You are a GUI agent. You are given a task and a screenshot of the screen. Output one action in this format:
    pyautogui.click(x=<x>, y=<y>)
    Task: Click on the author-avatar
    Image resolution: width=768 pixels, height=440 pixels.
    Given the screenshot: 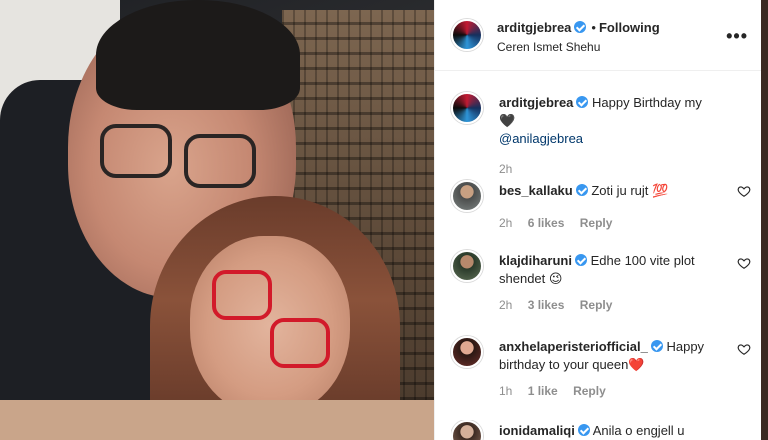 What is the action you would take?
    pyautogui.click(x=467, y=35)
    